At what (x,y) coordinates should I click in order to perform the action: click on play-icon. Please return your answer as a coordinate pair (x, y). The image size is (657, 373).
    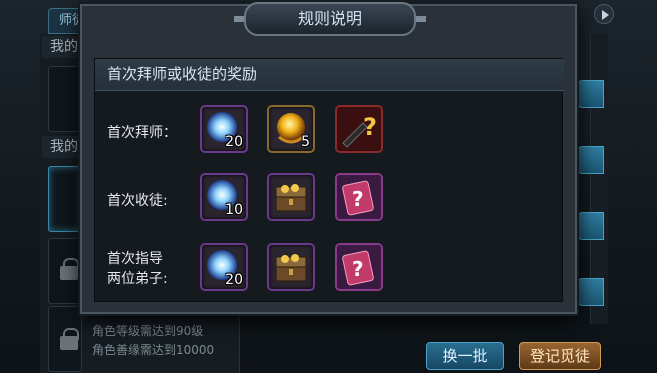
    Looking at the image, I should click on (604, 14).